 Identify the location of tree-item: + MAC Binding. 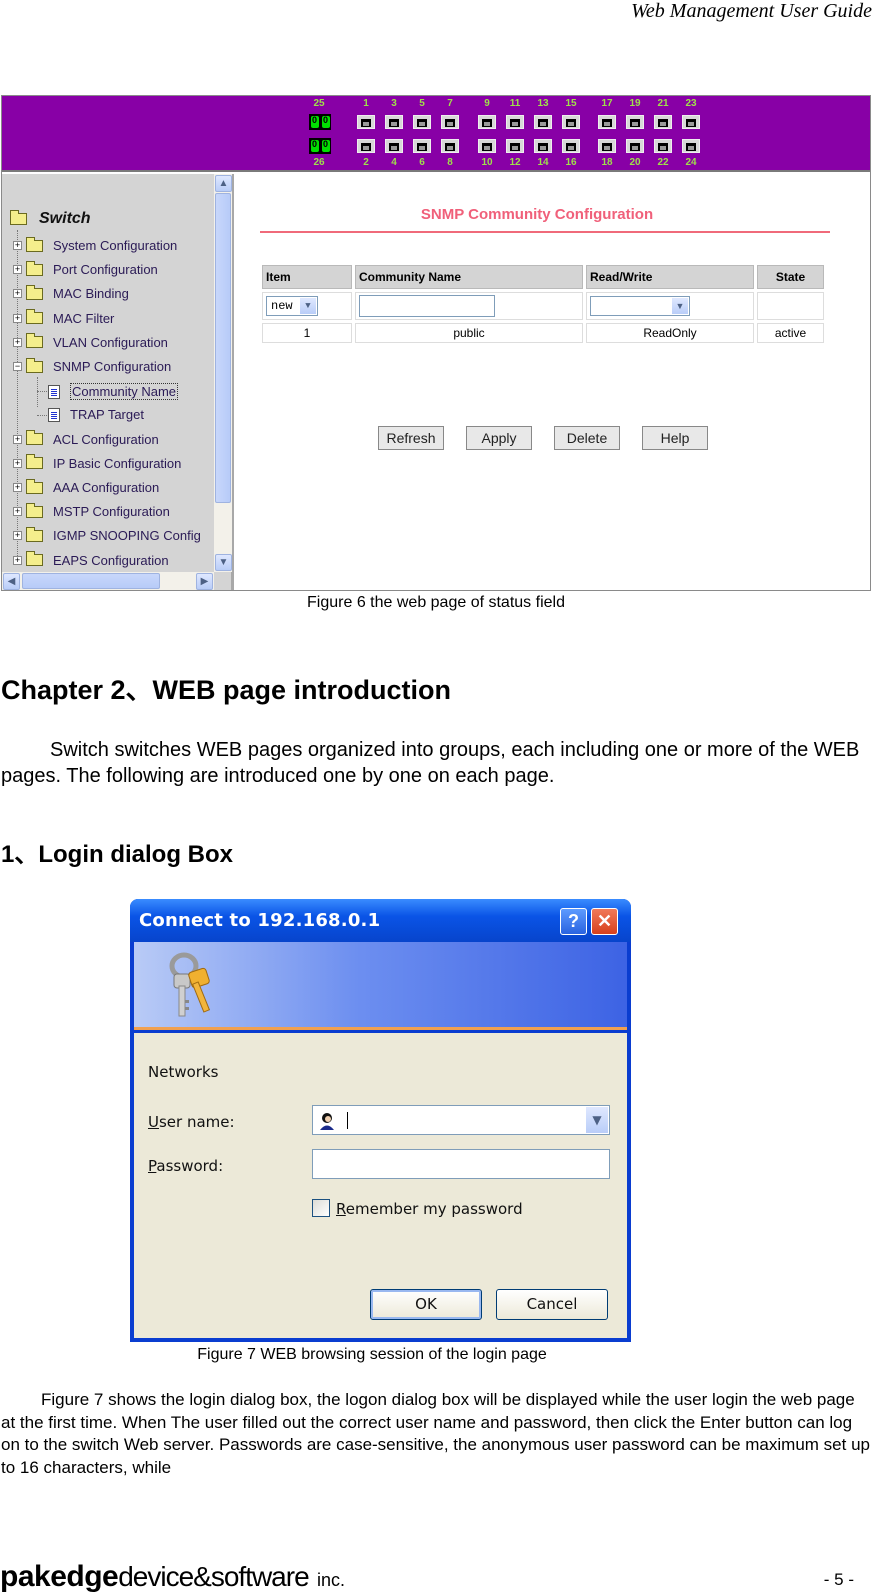
(71, 292).